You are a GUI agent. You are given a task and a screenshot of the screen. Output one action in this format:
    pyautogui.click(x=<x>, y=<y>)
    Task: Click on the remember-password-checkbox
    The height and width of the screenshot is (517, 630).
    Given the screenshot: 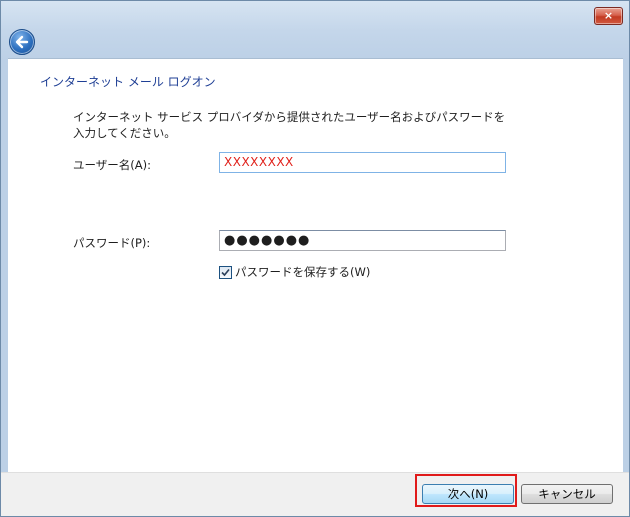 What is the action you would take?
    pyautogui.click(x=225, y=272)
    